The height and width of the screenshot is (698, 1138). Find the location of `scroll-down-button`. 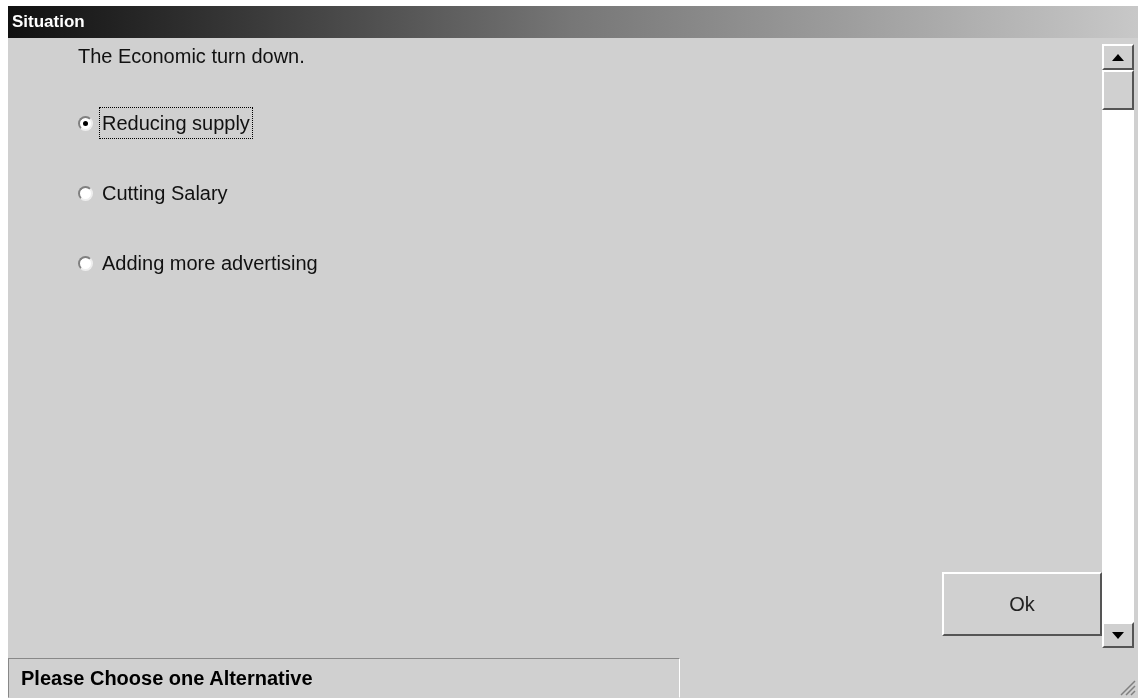

scroll-down-button is located at coordinates (1118, 635).